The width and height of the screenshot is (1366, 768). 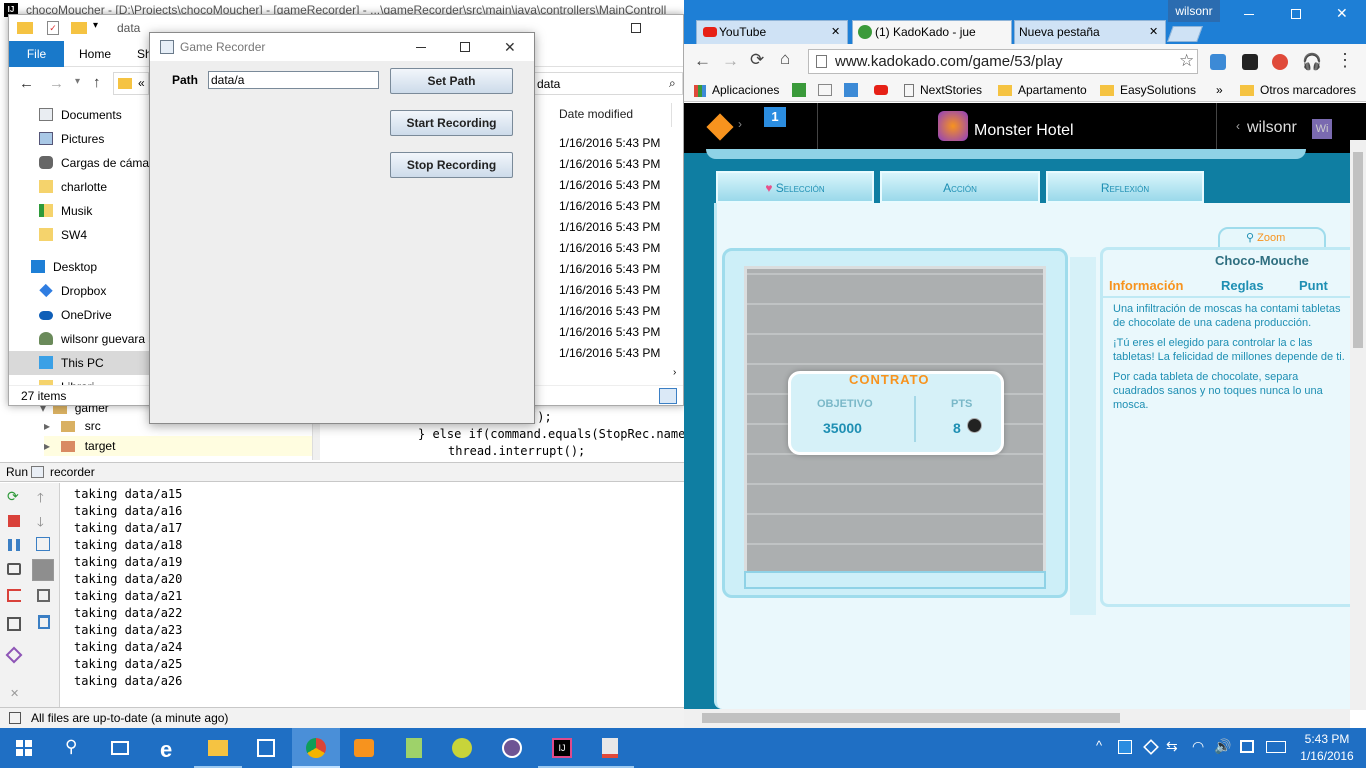 I want to click on panel-tab-informacion: Información, so click(x=1146, y=285).